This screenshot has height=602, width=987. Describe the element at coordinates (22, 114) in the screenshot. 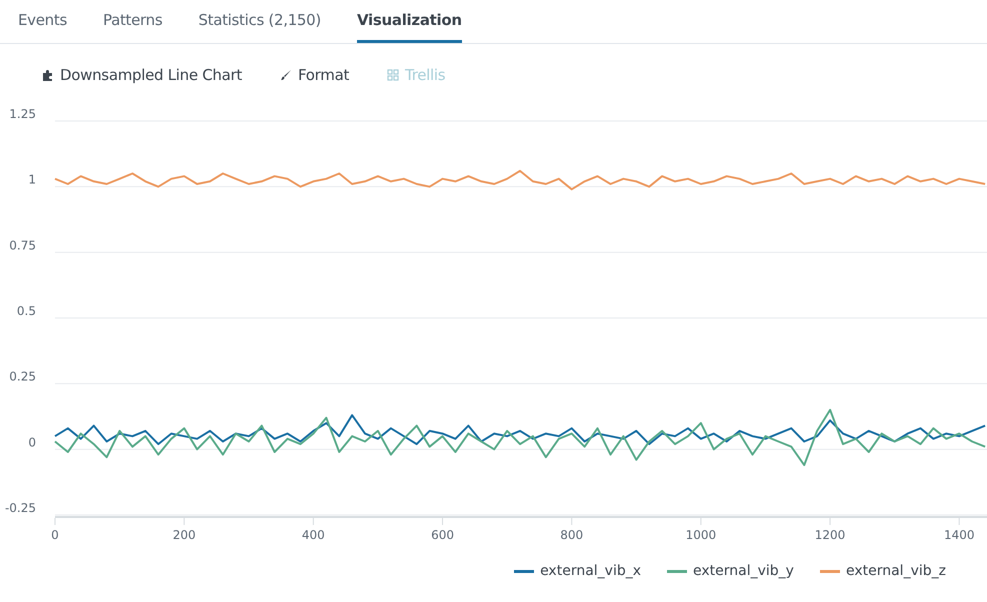

I see `axis-label: 1.25` at that location.